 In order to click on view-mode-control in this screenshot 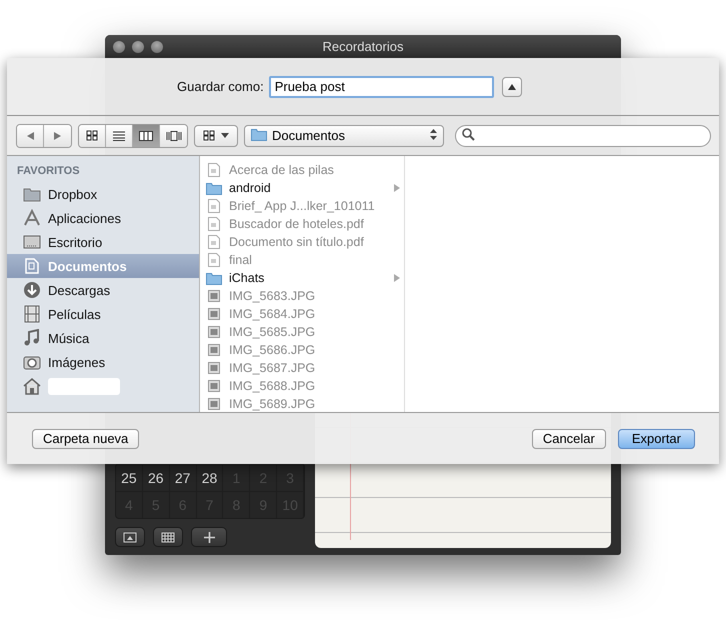, I will do `click(133, 136)`.